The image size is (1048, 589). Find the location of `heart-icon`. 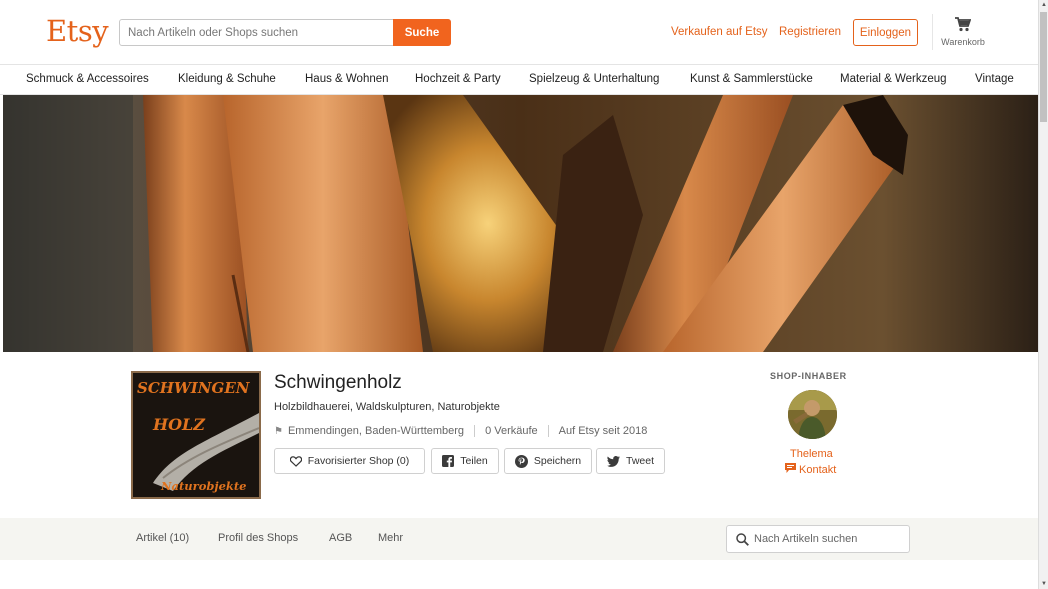

heart-icon is located at coordinates (295, 461).